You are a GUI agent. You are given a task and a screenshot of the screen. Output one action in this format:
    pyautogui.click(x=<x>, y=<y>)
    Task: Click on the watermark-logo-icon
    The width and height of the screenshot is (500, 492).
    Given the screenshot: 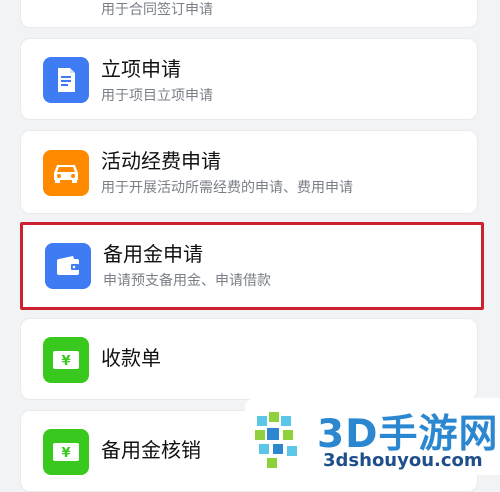 What is the action you would take?
    pyautogui.click(x=283, y=440)
    